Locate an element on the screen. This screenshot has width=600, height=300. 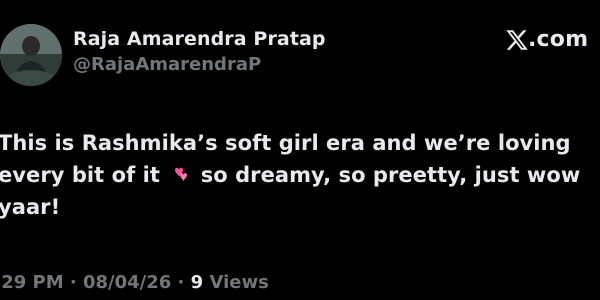
tweet-meta: :29 PM · 08/04/26 · 9 Views is located at coordinates (134, 282).